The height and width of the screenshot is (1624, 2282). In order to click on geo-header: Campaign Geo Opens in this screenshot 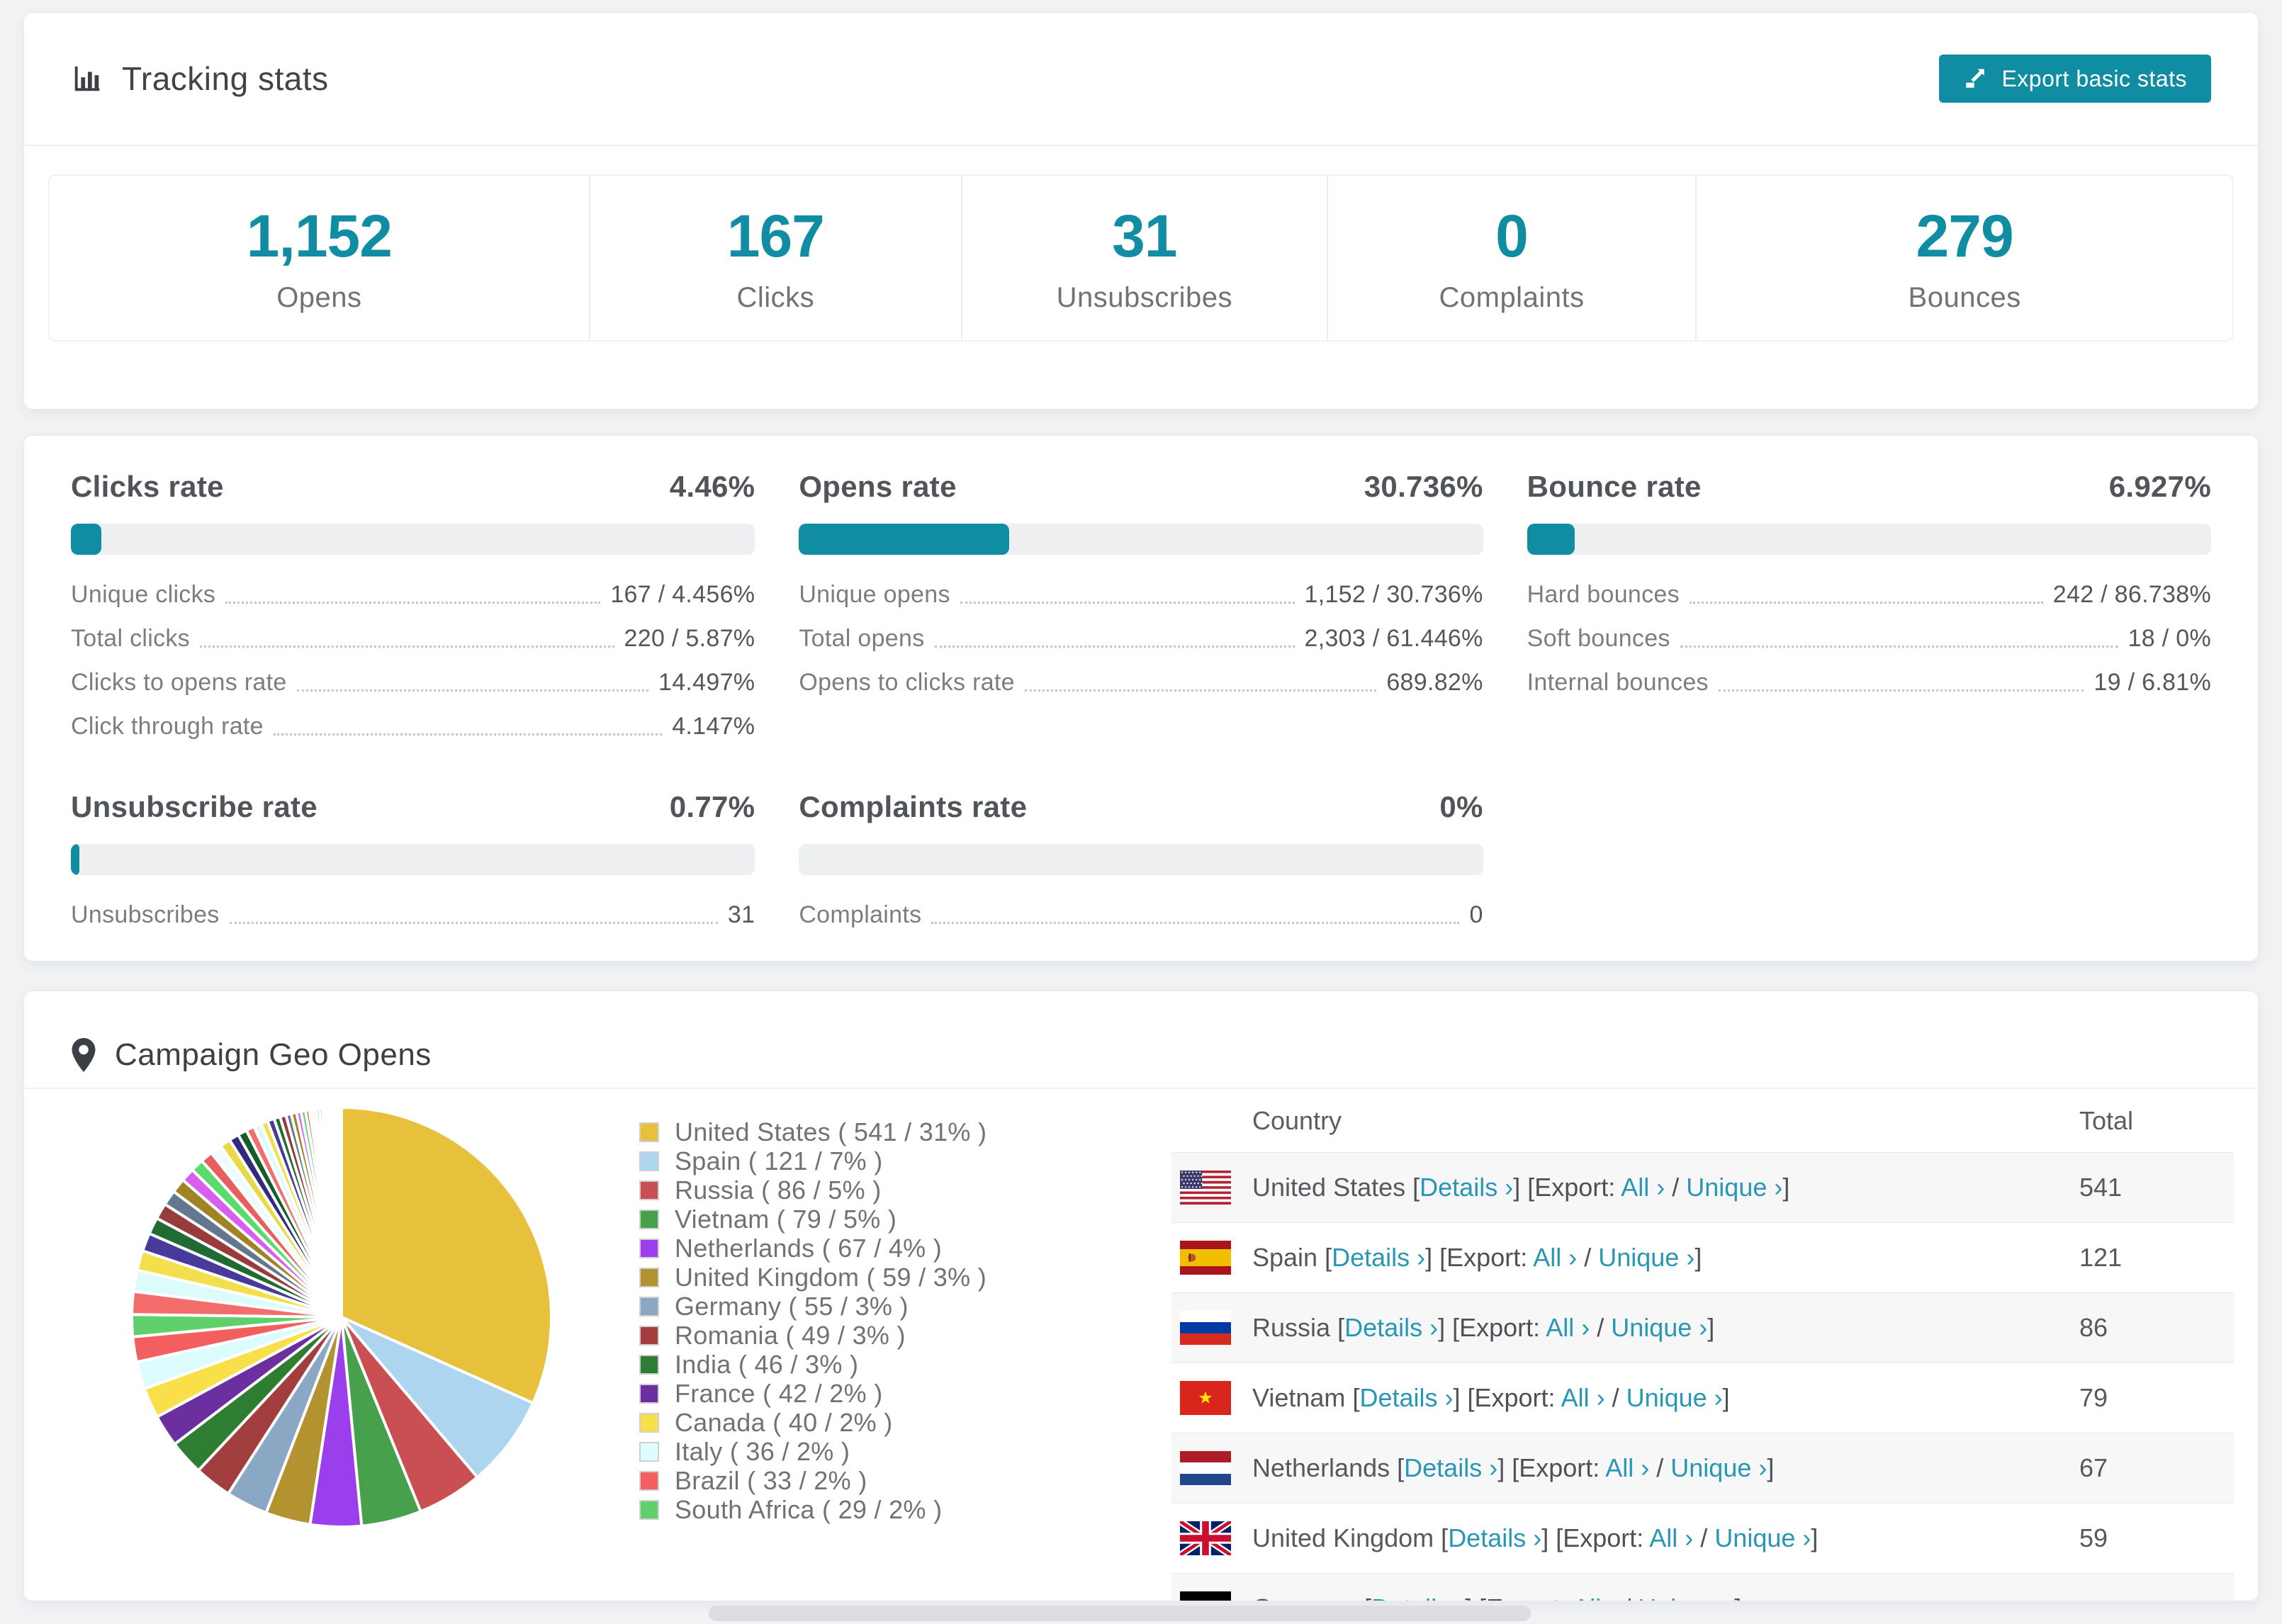, I will do `click(1141, 1040)`.